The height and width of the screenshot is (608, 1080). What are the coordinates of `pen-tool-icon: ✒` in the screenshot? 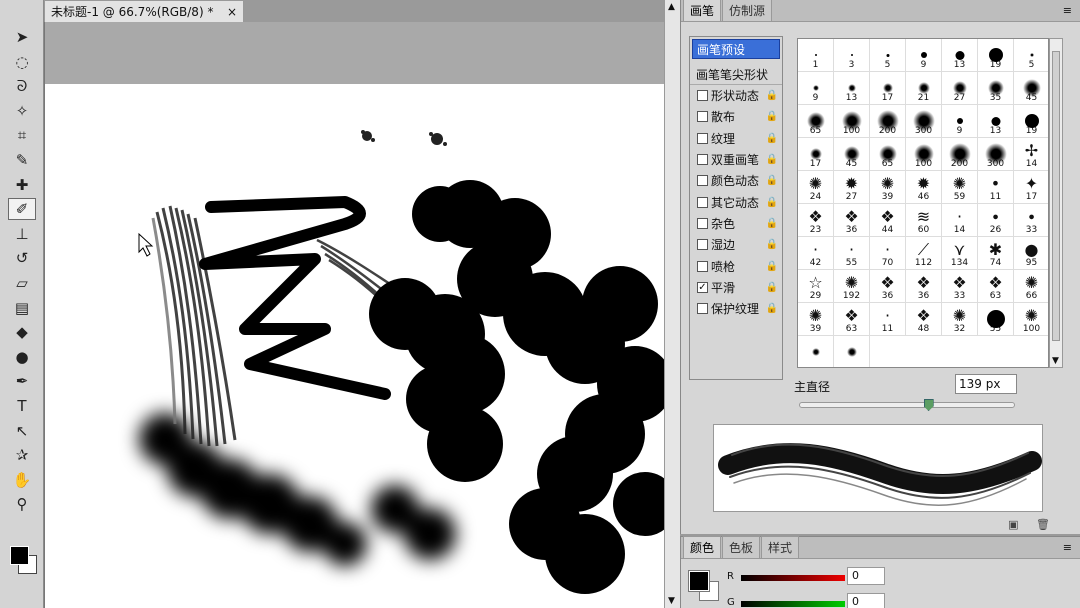 It's located at (22, 381).